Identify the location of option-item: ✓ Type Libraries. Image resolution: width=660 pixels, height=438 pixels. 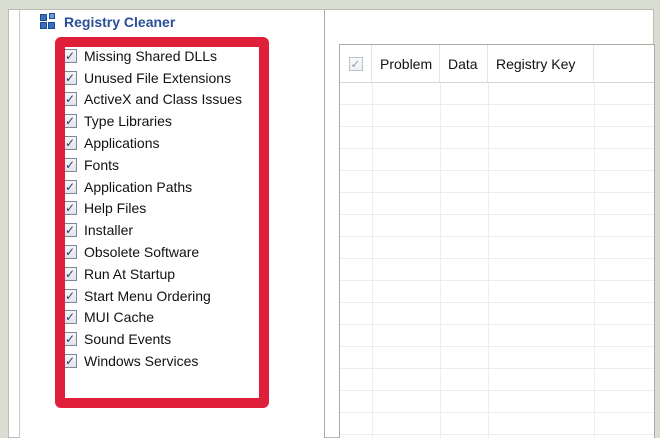
(163, 121).